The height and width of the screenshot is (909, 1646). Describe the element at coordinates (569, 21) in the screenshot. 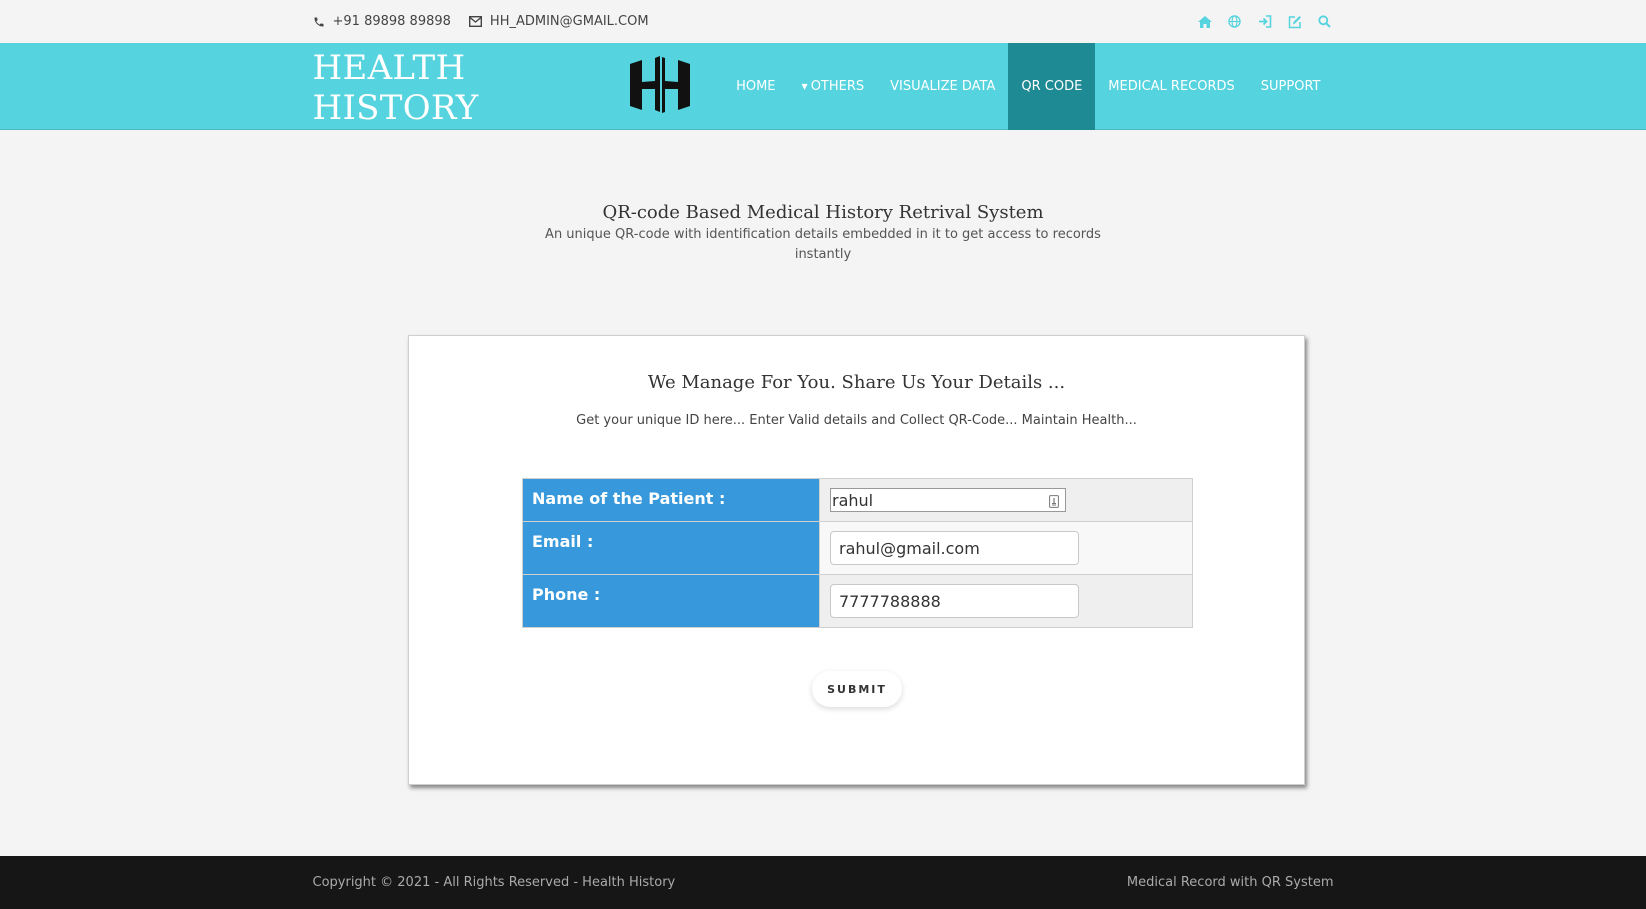

I see `email-address: HH_ADMIN@GMAIL.COM` at that location.